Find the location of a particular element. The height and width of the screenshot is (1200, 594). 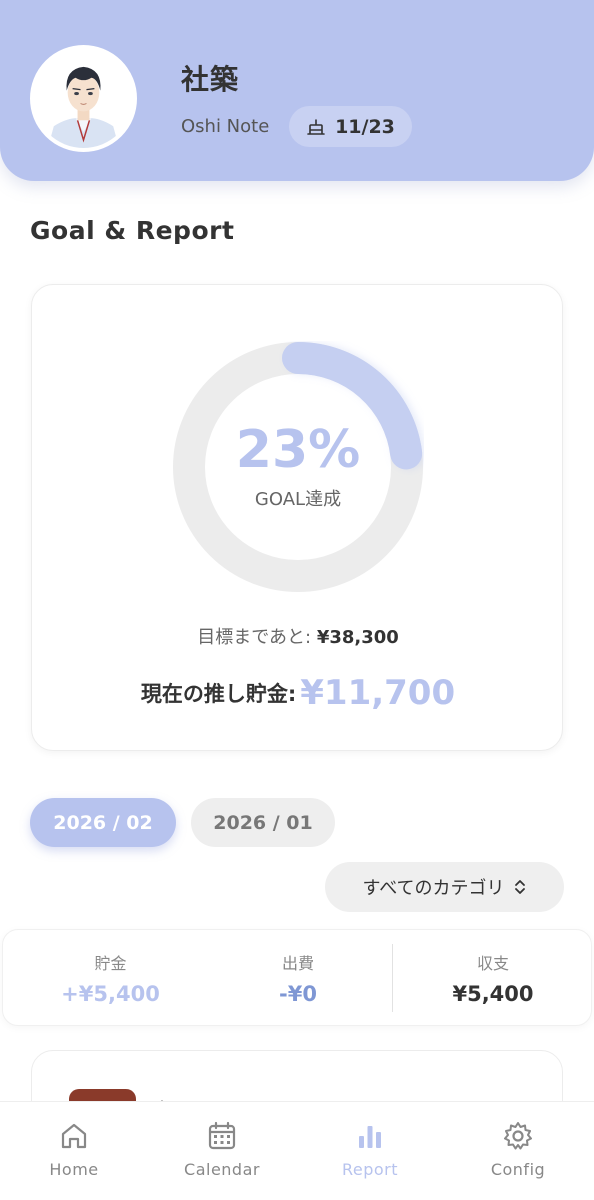

current-savings-value: ¥11,700 is located at coordinates (378, 693).